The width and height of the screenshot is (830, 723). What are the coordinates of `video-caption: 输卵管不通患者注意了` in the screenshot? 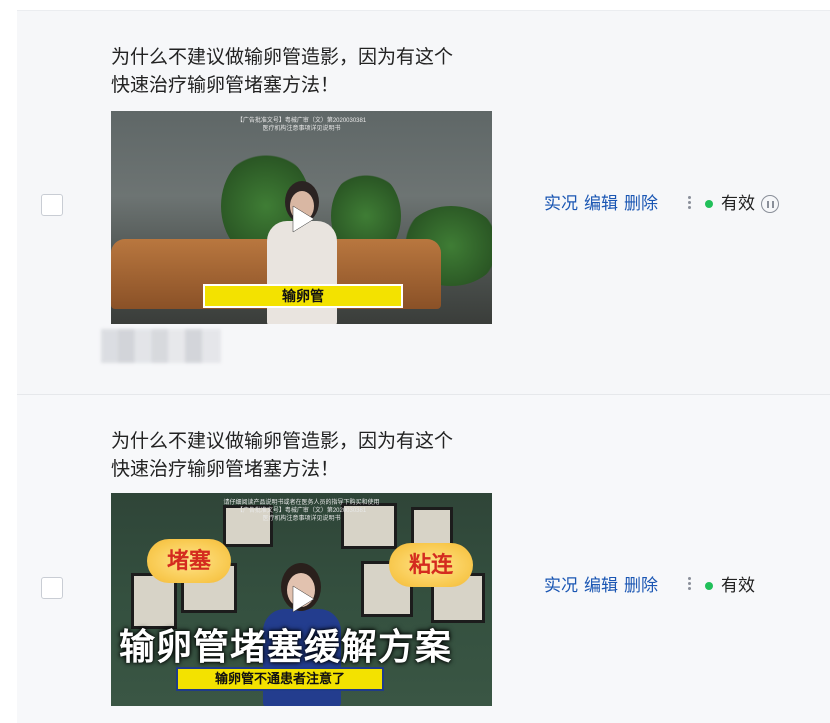 It's located at (280, 679).